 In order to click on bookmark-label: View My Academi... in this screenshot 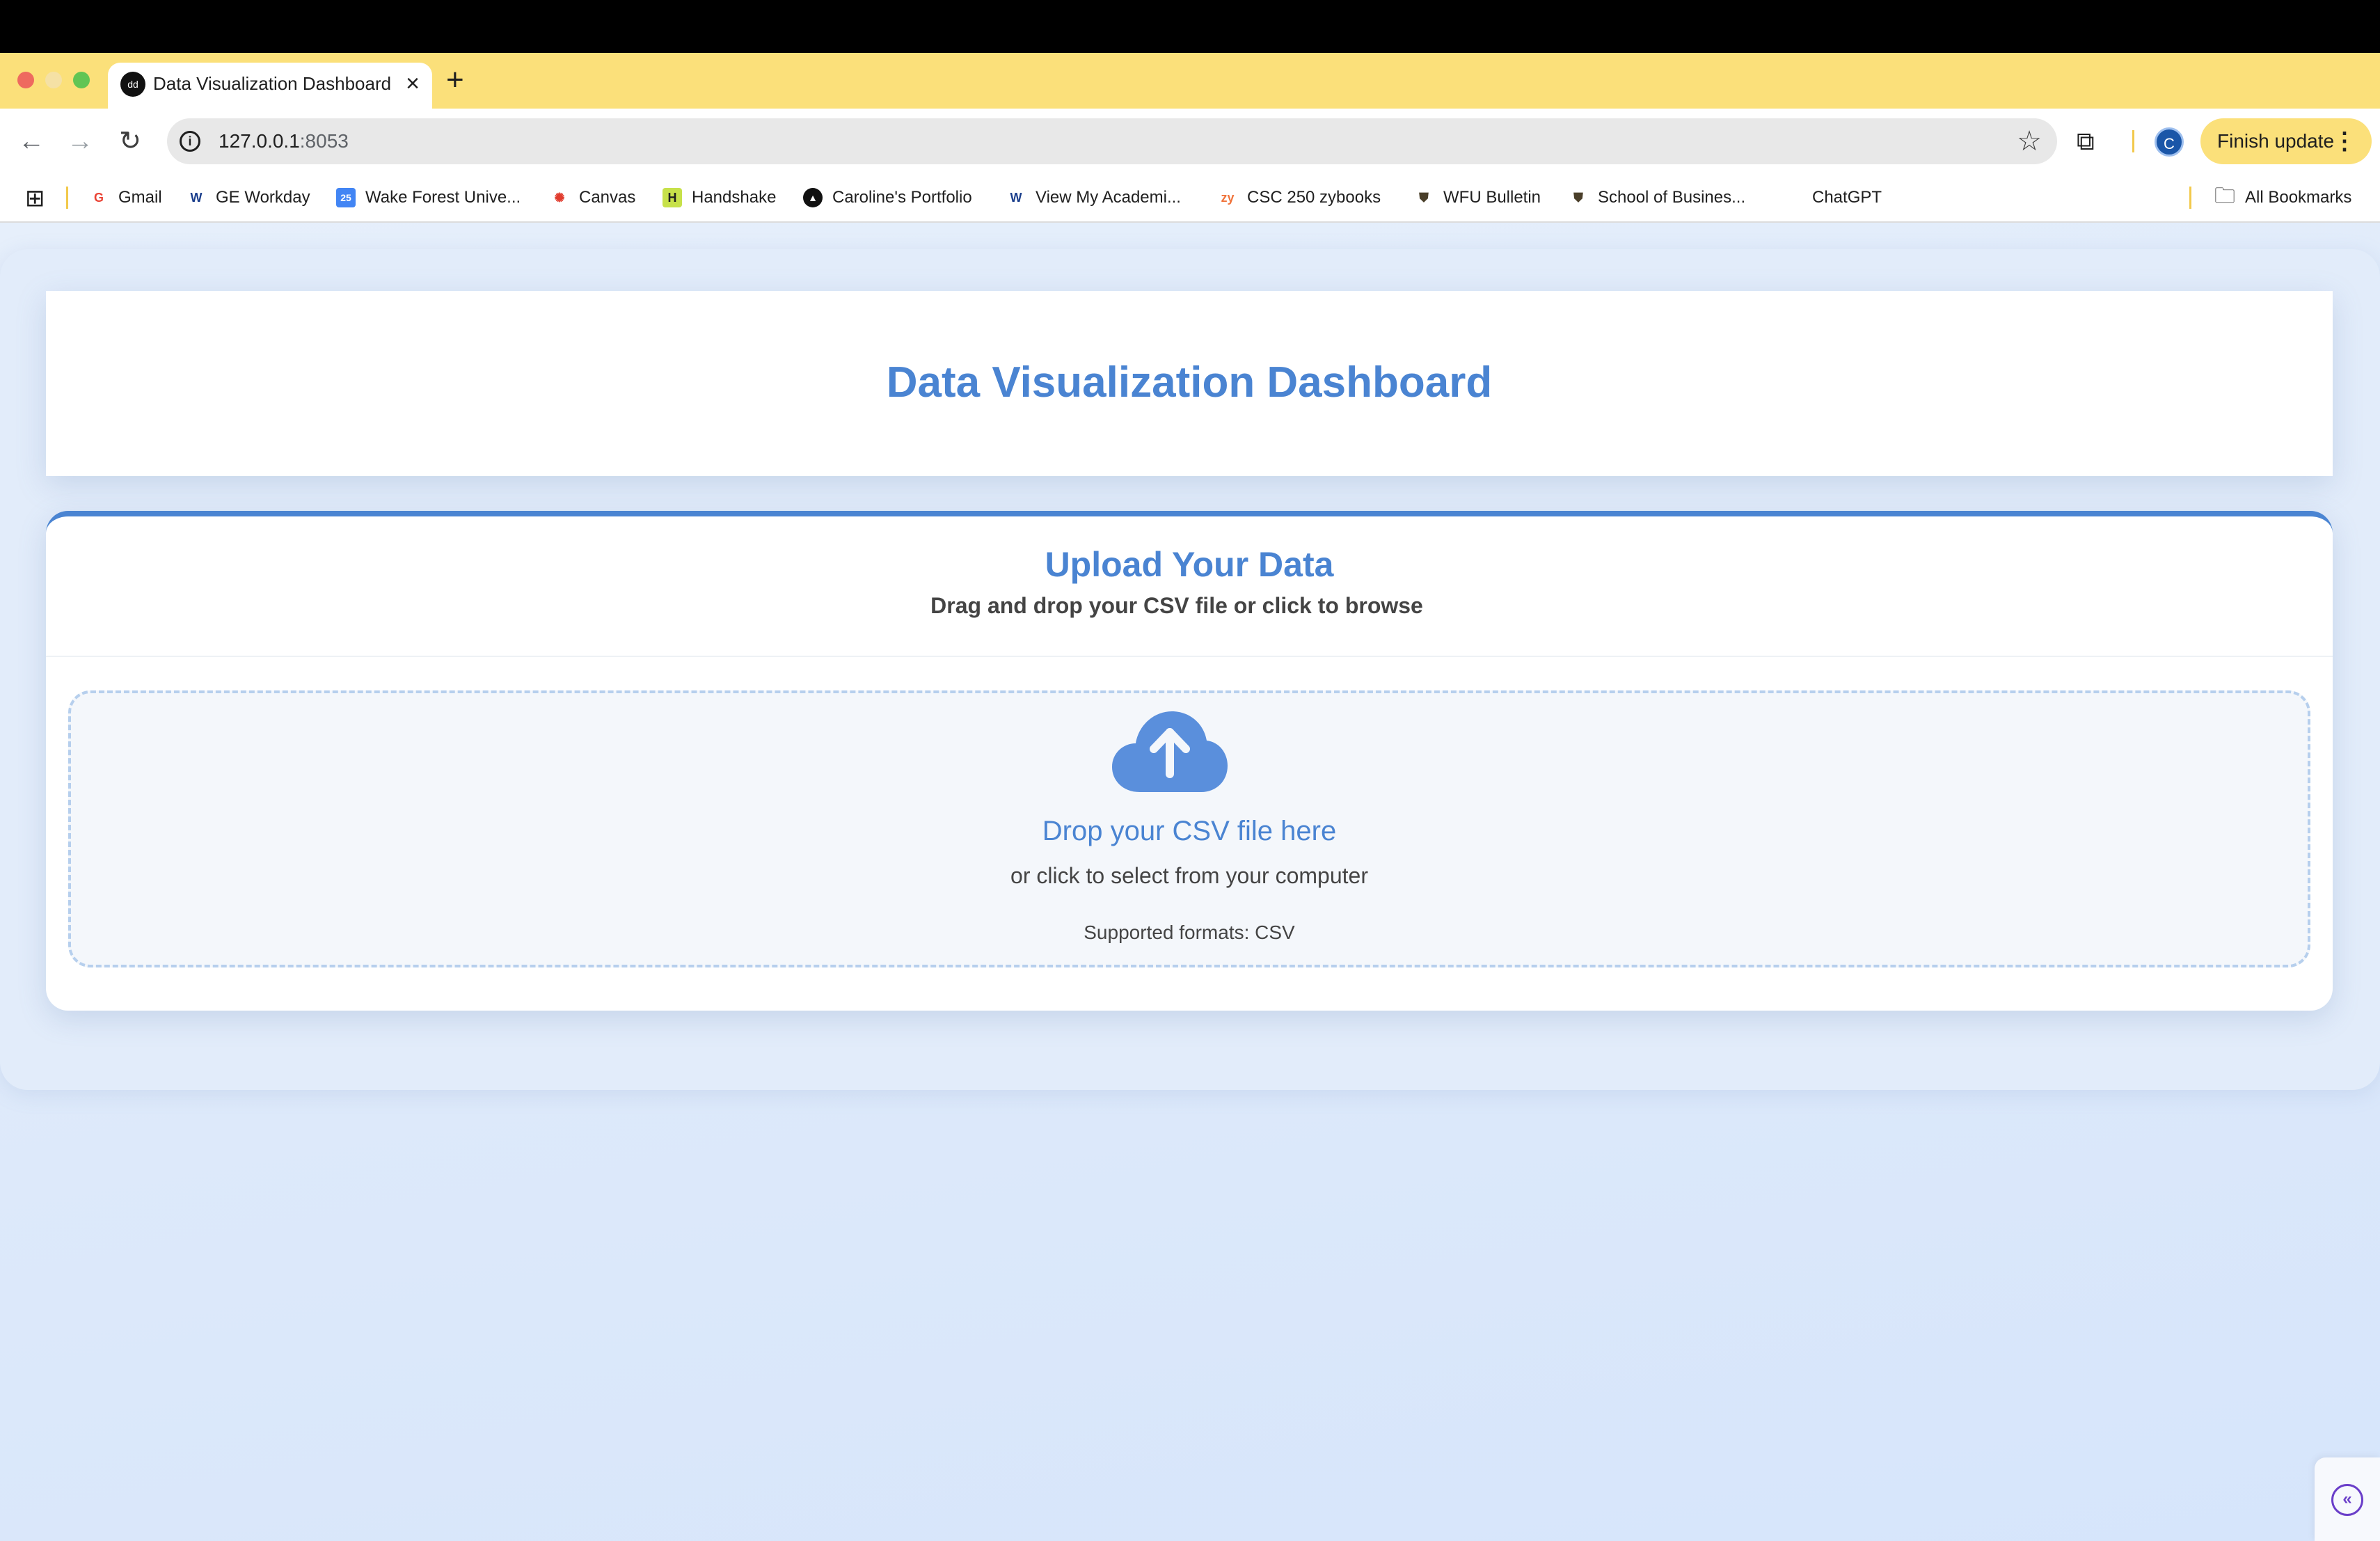, I will do `click(1108, 197)`.